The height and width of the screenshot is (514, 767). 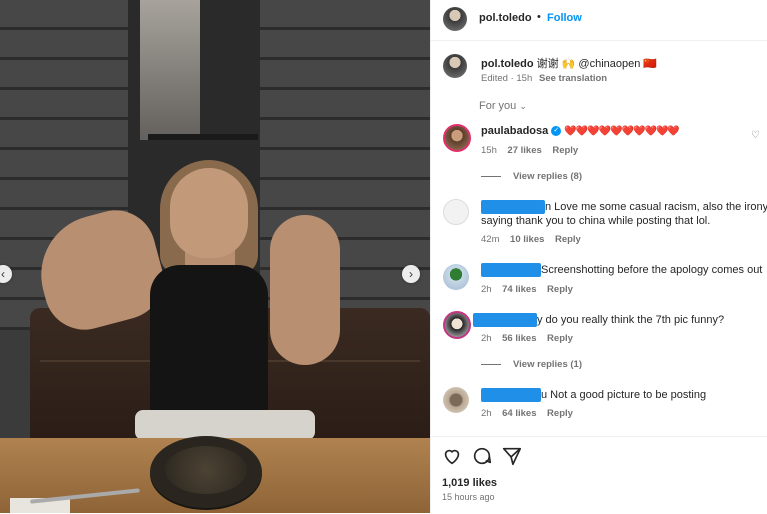 I want to click on photo-lamp, so click(x=170, y=70).